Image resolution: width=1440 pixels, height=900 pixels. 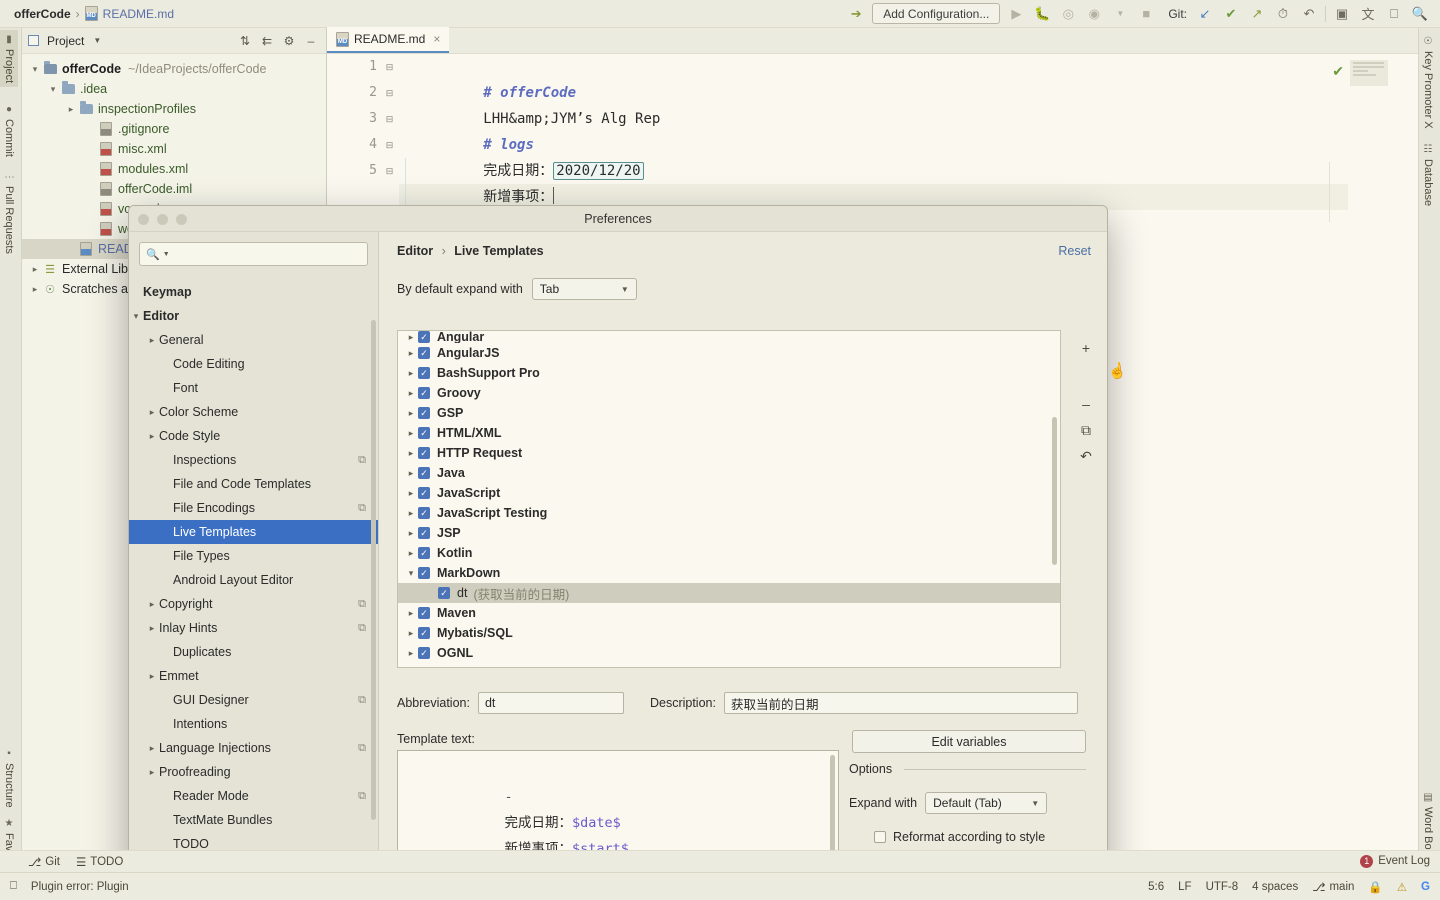 What do you see at coordinates (1309, 14) in the screenshot?
I see `rollback-icon: ↶` at bounding box center [1309, 14].